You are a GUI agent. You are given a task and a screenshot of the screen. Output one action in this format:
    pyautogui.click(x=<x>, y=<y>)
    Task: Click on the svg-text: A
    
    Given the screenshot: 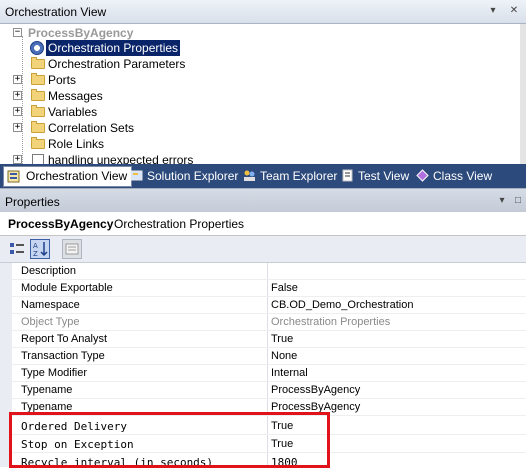 What is the action you would take?
    pyautogui.click(x=35, y=246)
    